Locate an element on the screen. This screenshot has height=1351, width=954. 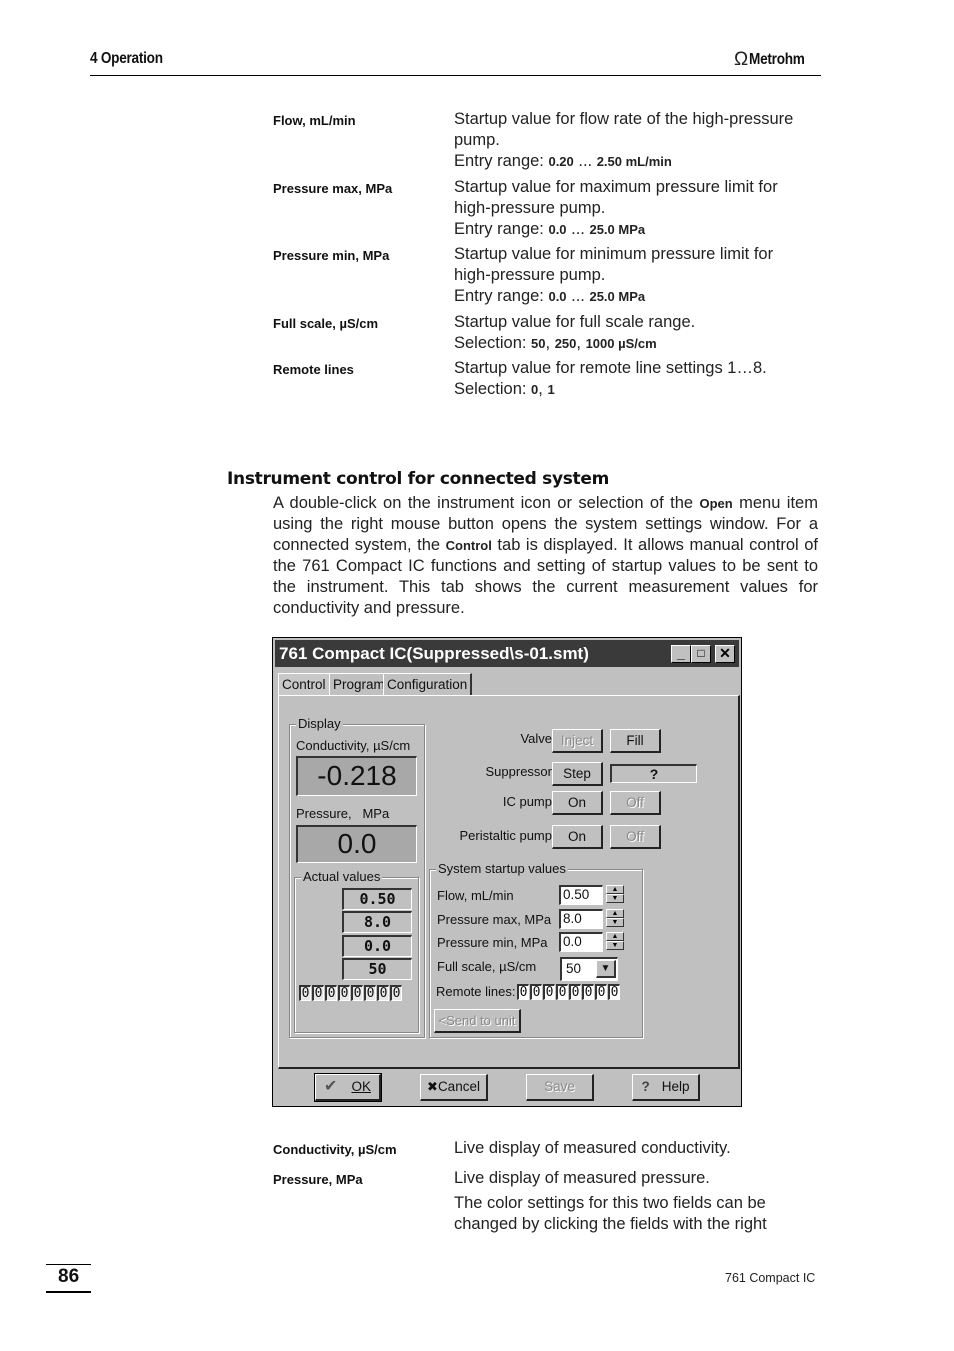
pmax-input: 8.0 is located at coordinates (581, 919).